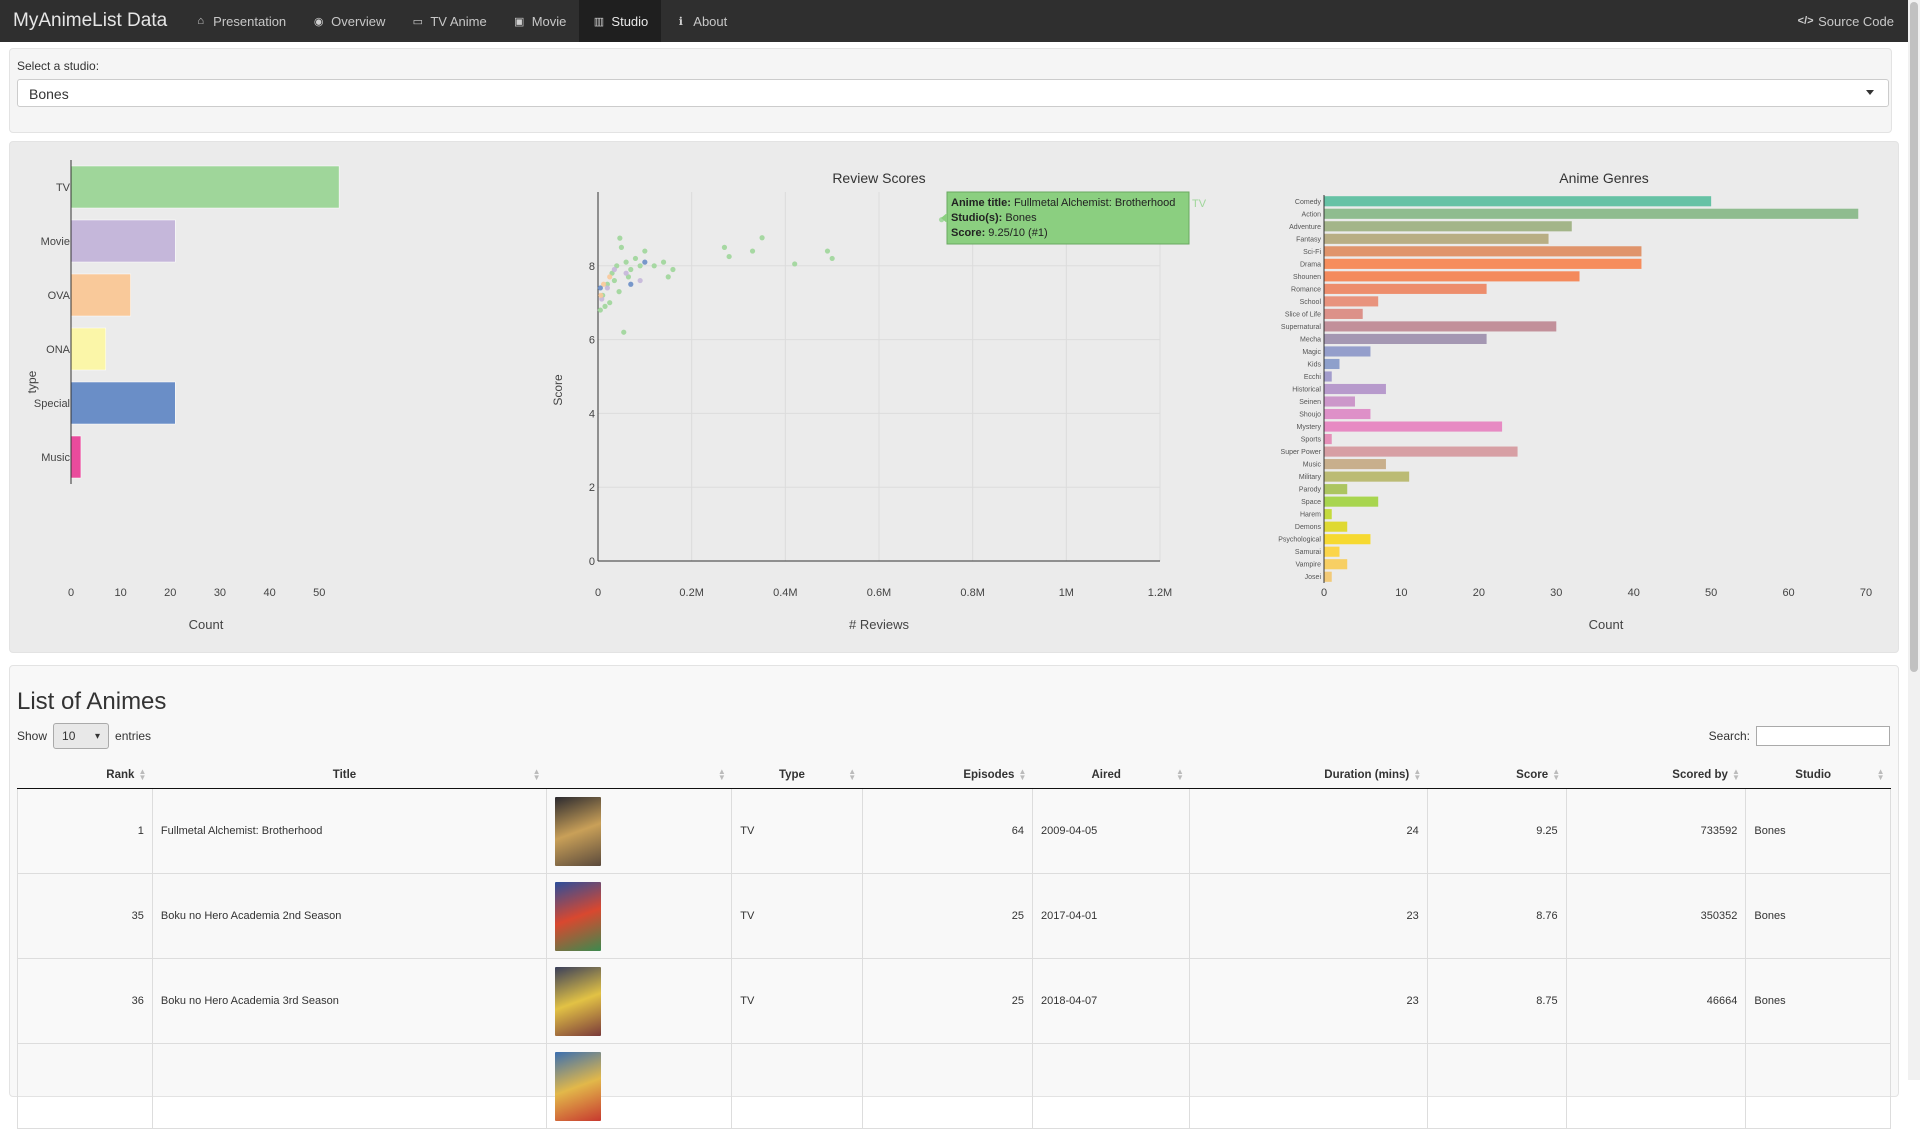  Describe the element at coordinates (1111, 831) in the screenshot. I see `cell-aired: 2009-04-05` at that location.